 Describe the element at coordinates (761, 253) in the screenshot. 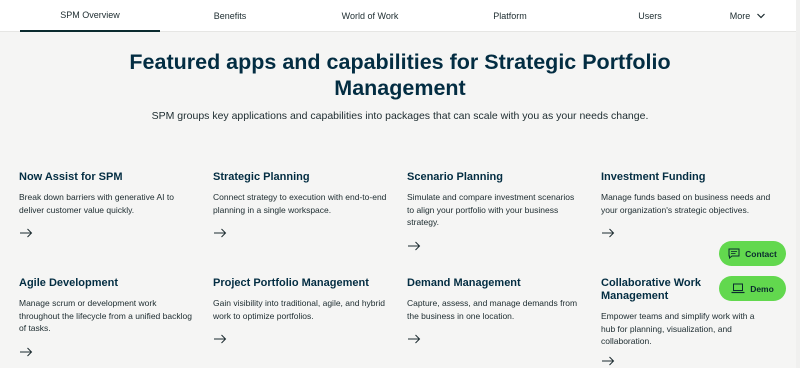

I see `contact-button-label: Contact` at that location.